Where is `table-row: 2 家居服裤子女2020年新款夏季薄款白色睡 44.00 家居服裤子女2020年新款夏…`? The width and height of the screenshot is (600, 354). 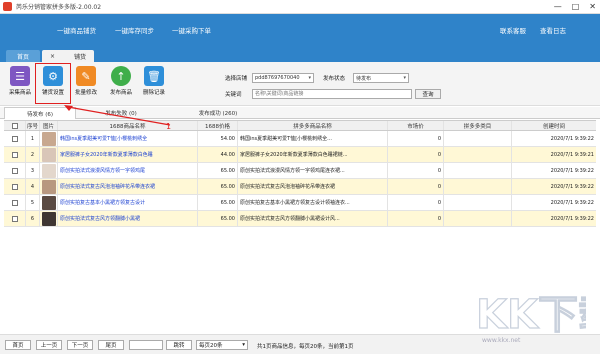 table-row: 2 家居服裤子女2020年新款夏季薄款白色睡 44.00 家居服裤子女2020年新款夏… is located at coordinates (300, 155).